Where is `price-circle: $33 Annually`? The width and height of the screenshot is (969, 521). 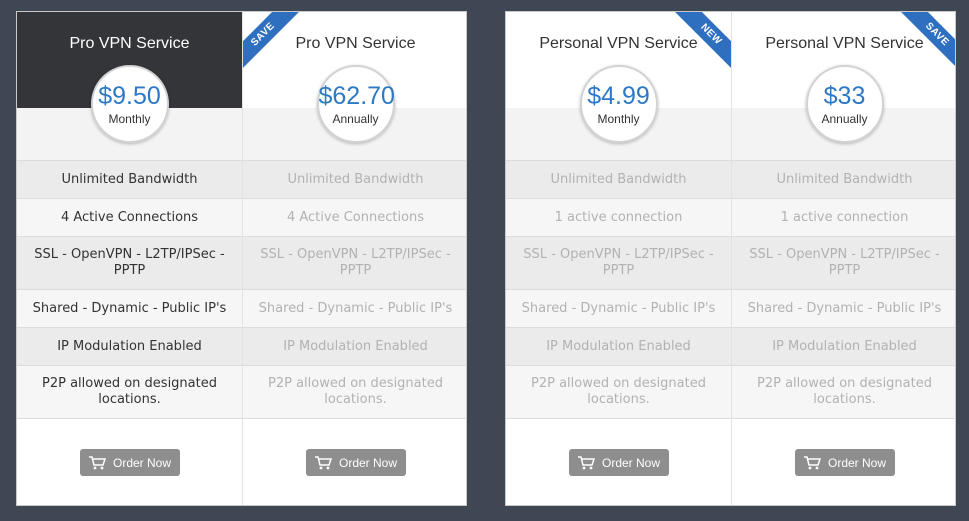
price-circle: $33 Annually is located at coordinates (844, 104).